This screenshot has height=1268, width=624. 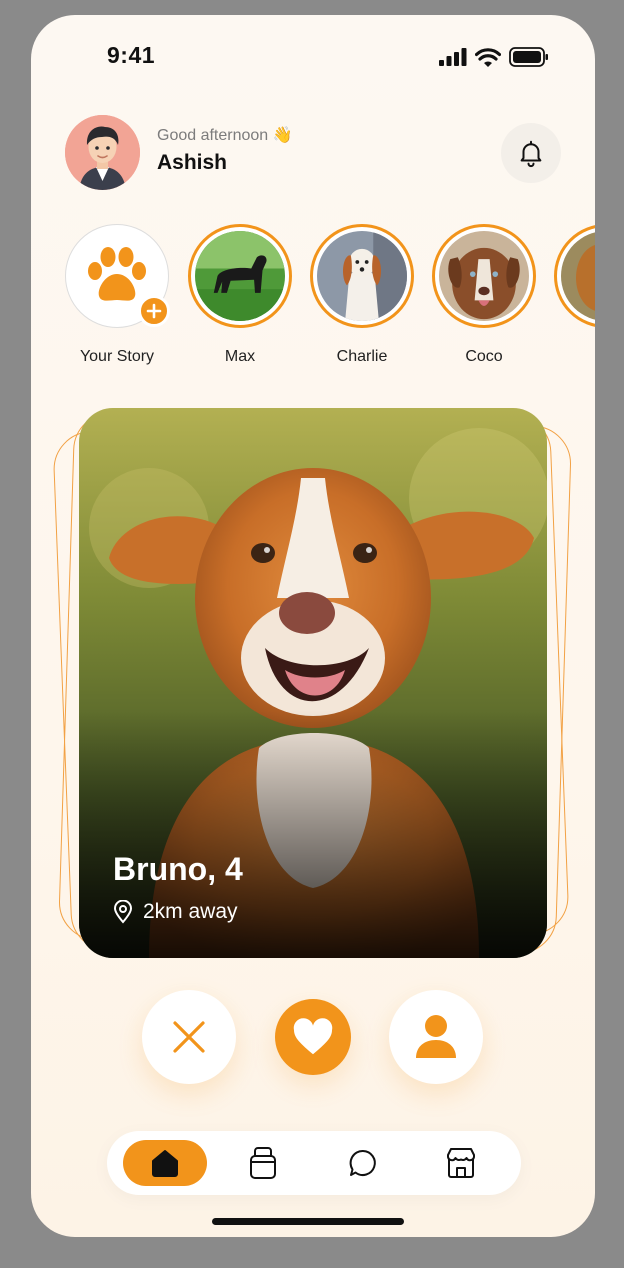 I want to click on distance-text: 2km away, so click(x=190, y=911).